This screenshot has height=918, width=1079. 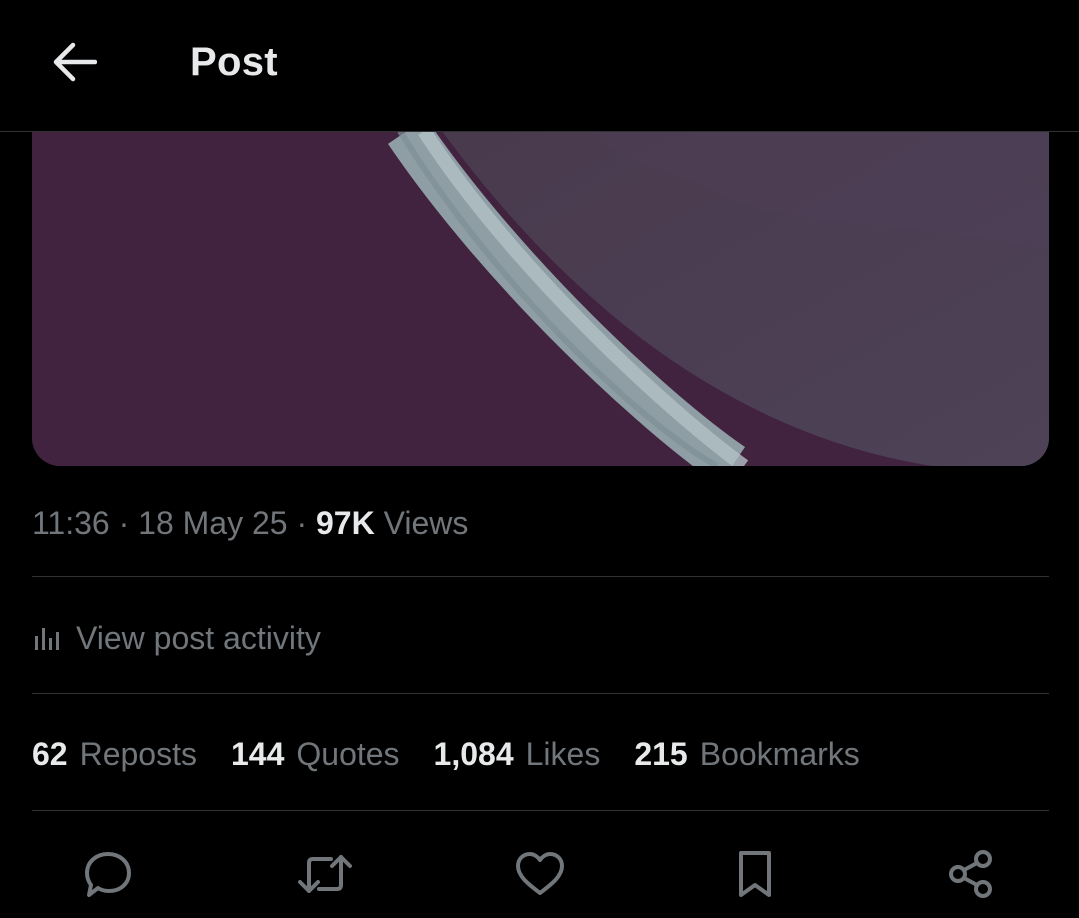 What do you see at coordinates (779, 753) in the screenshot?
I see `stat-label: Bookmarks` at bounding box center [779, 753].